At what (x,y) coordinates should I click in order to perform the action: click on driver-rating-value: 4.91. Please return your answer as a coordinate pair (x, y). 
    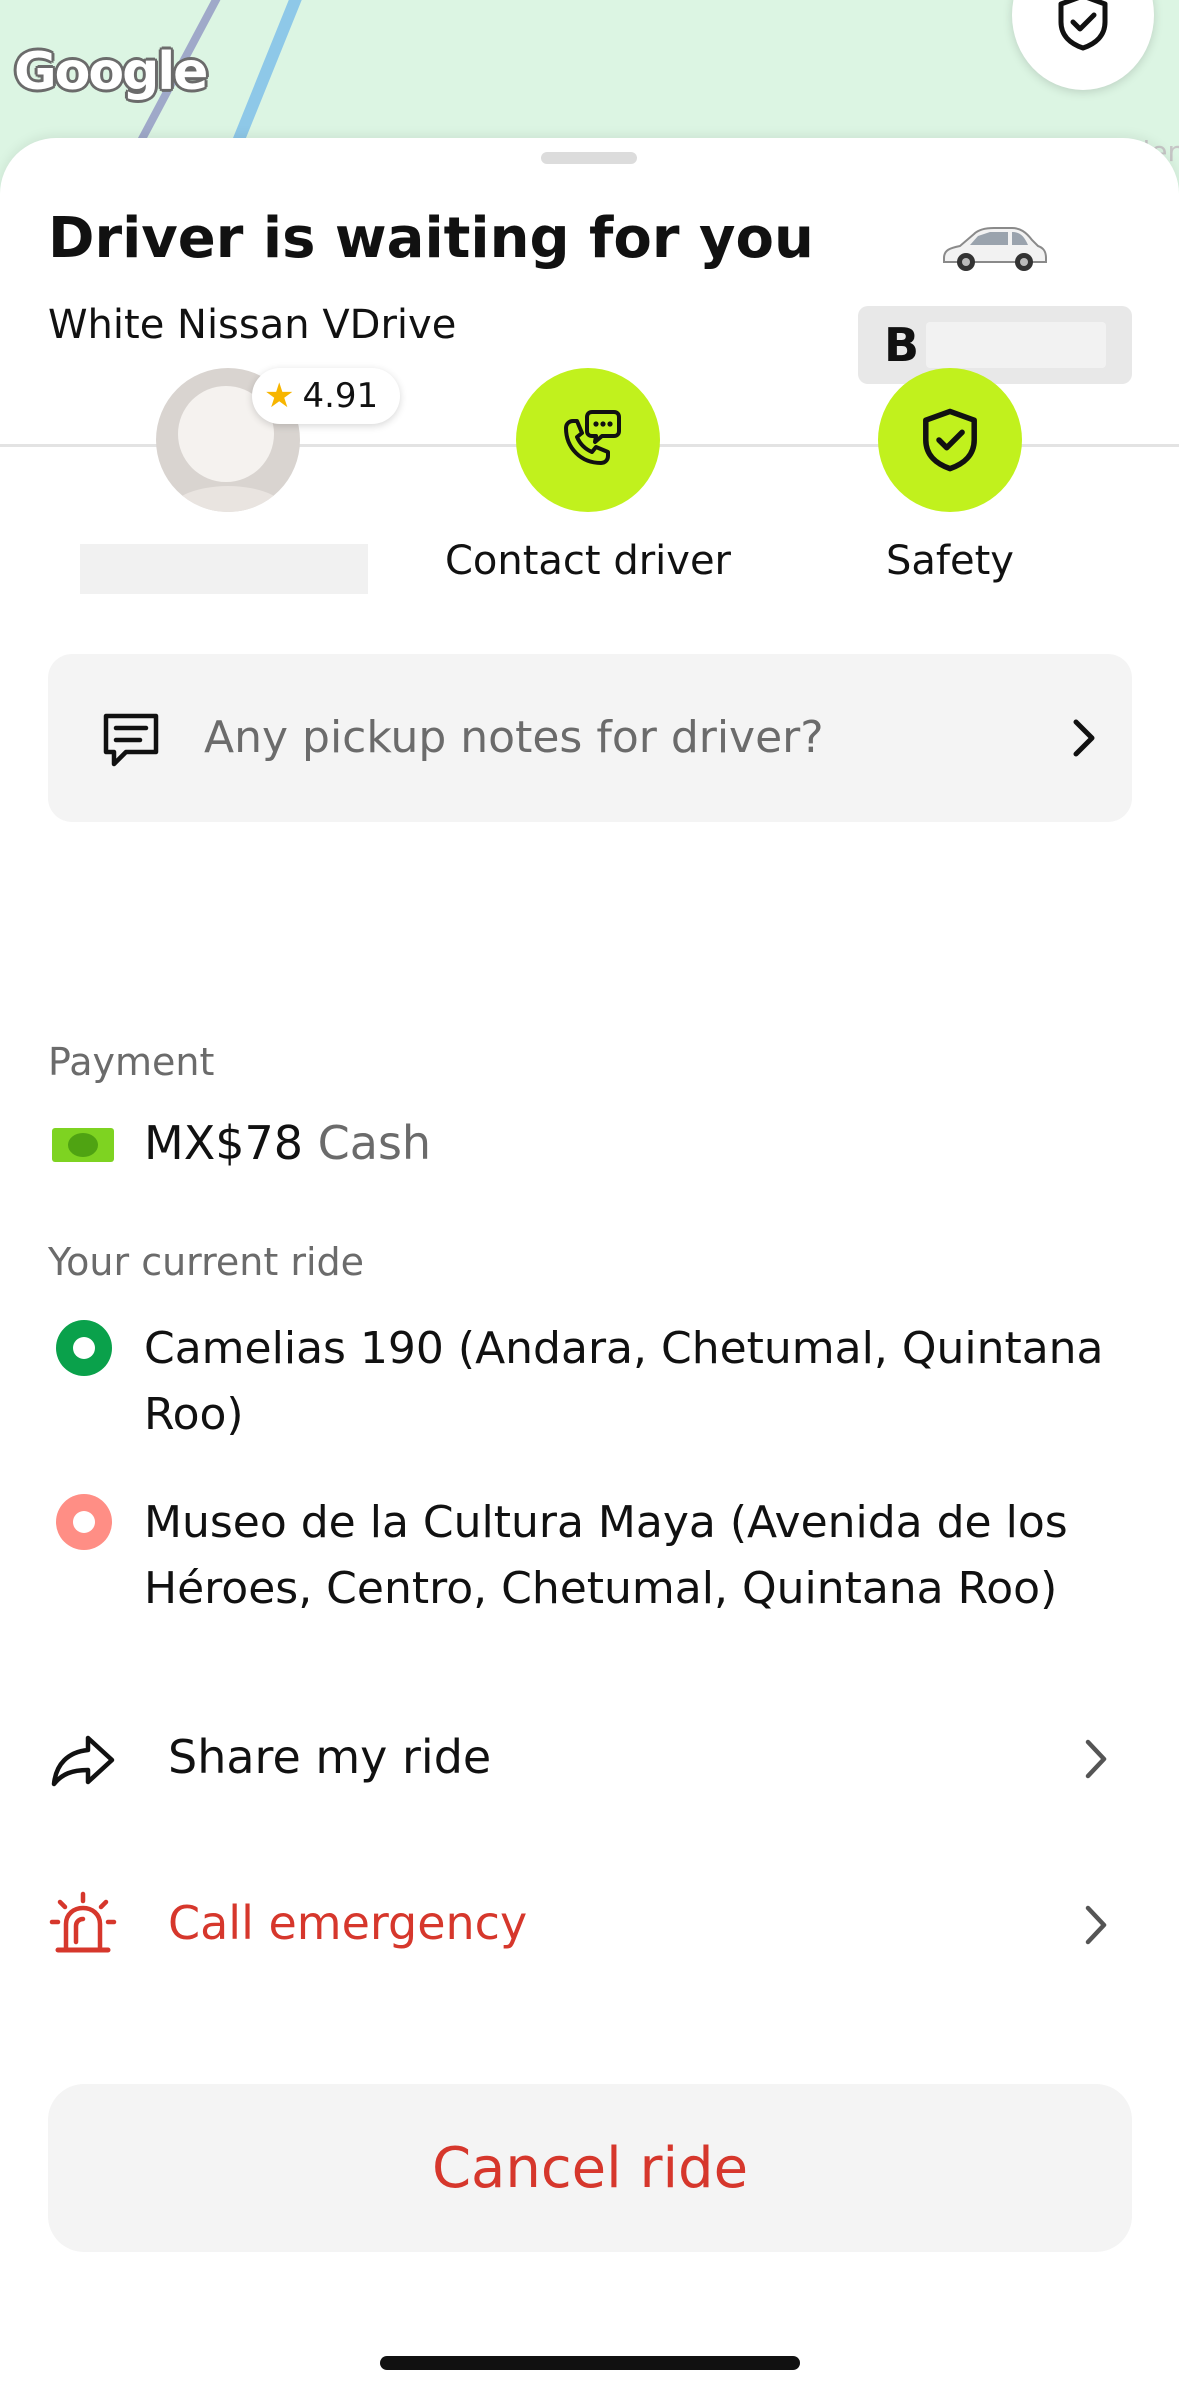
    Looking at the image, I should click on (340, 396).